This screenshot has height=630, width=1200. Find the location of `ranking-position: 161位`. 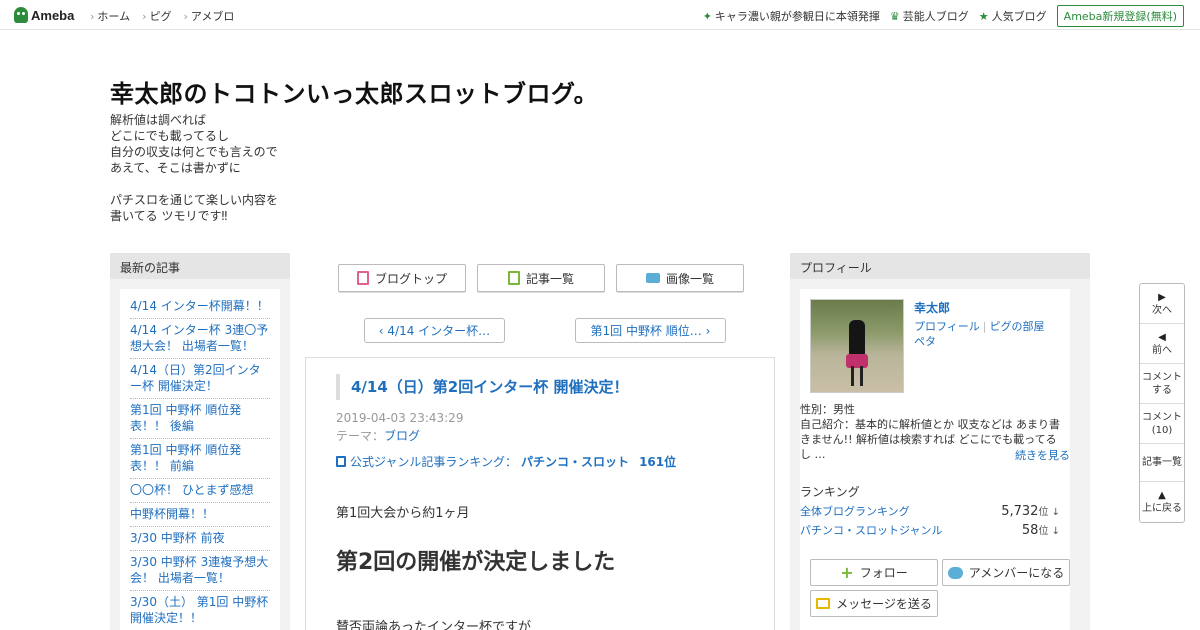

ranking-position: 161位 is located at coordinates (658, 462).